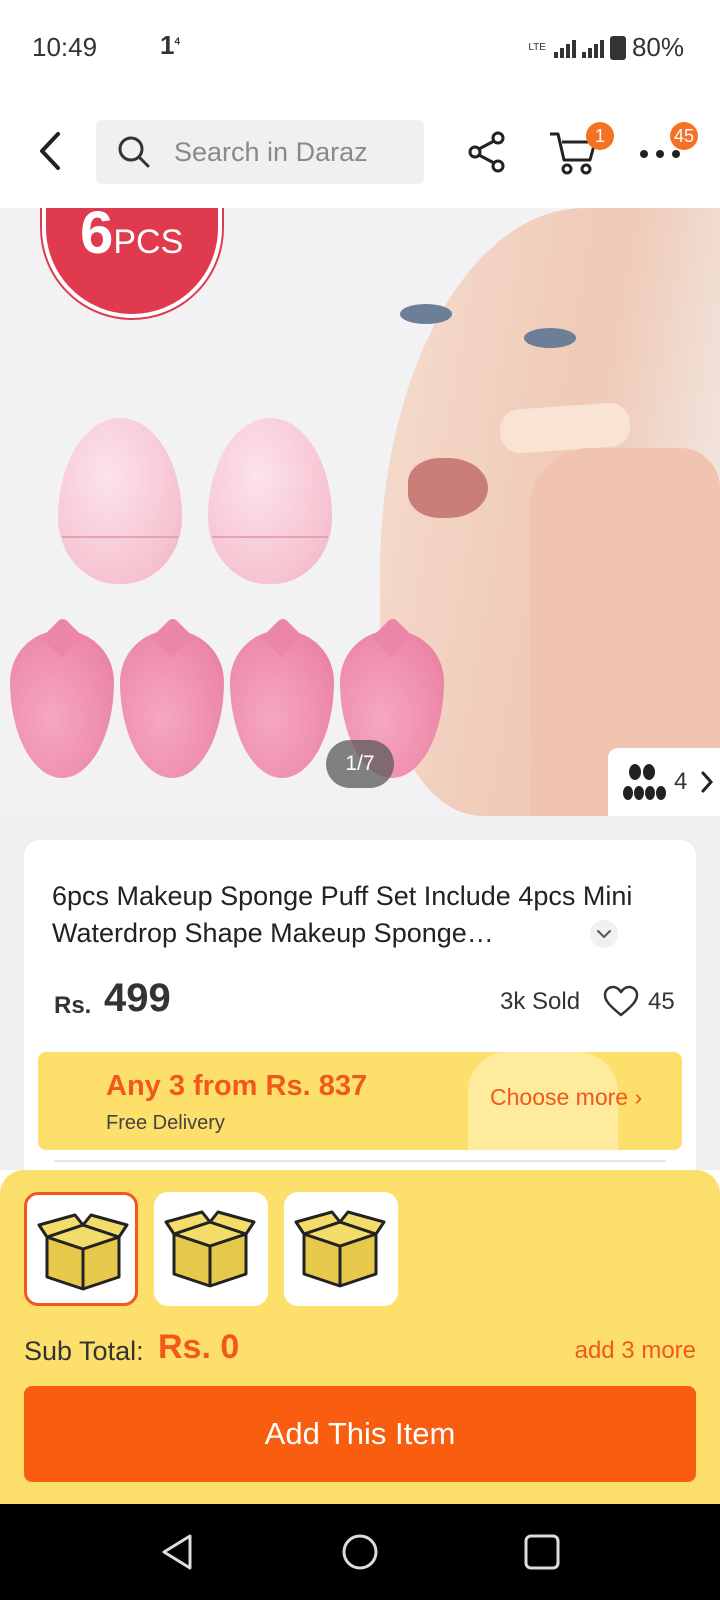  Describe the element at coordinates (170, 45) in the screenshot. I see `notification-count: 14` at that location.